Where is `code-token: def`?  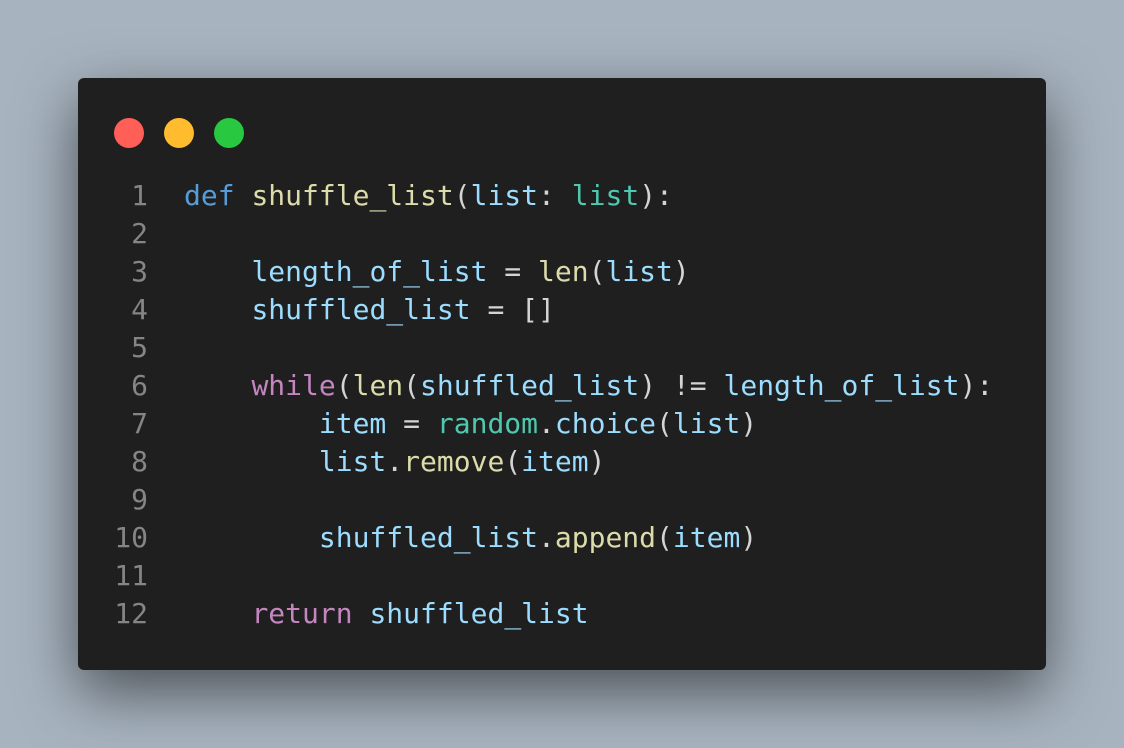
code-token: def is located at coordinates (209, 195).